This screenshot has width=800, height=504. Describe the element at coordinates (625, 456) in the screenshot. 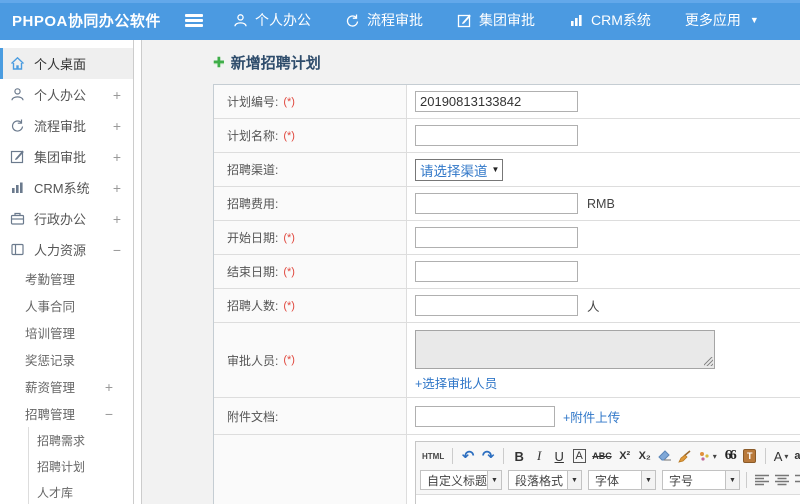

I see `superscript-button: X²` at that location.